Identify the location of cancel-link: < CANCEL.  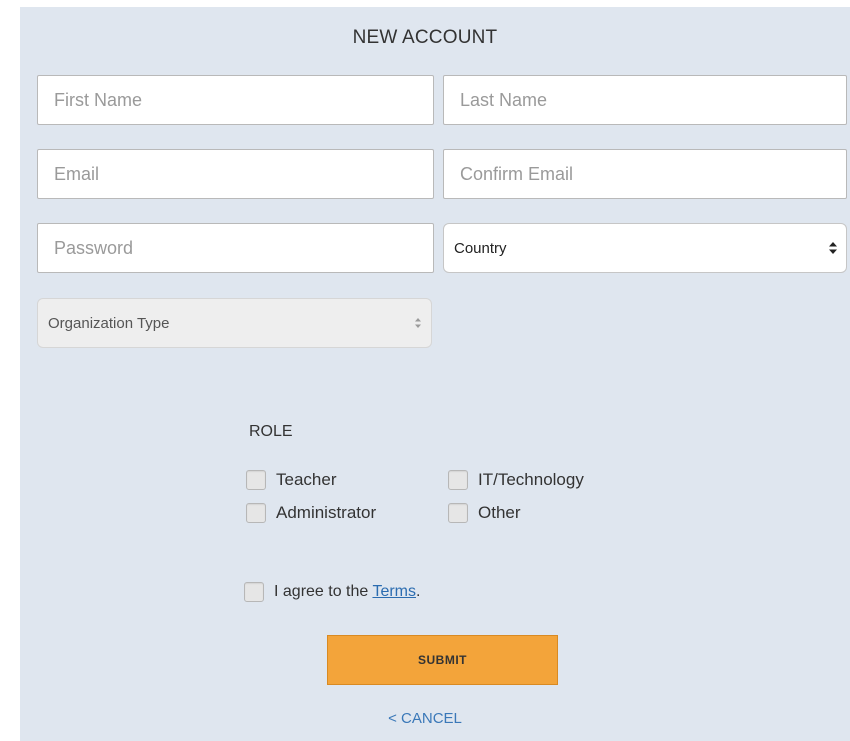
(425, 718).